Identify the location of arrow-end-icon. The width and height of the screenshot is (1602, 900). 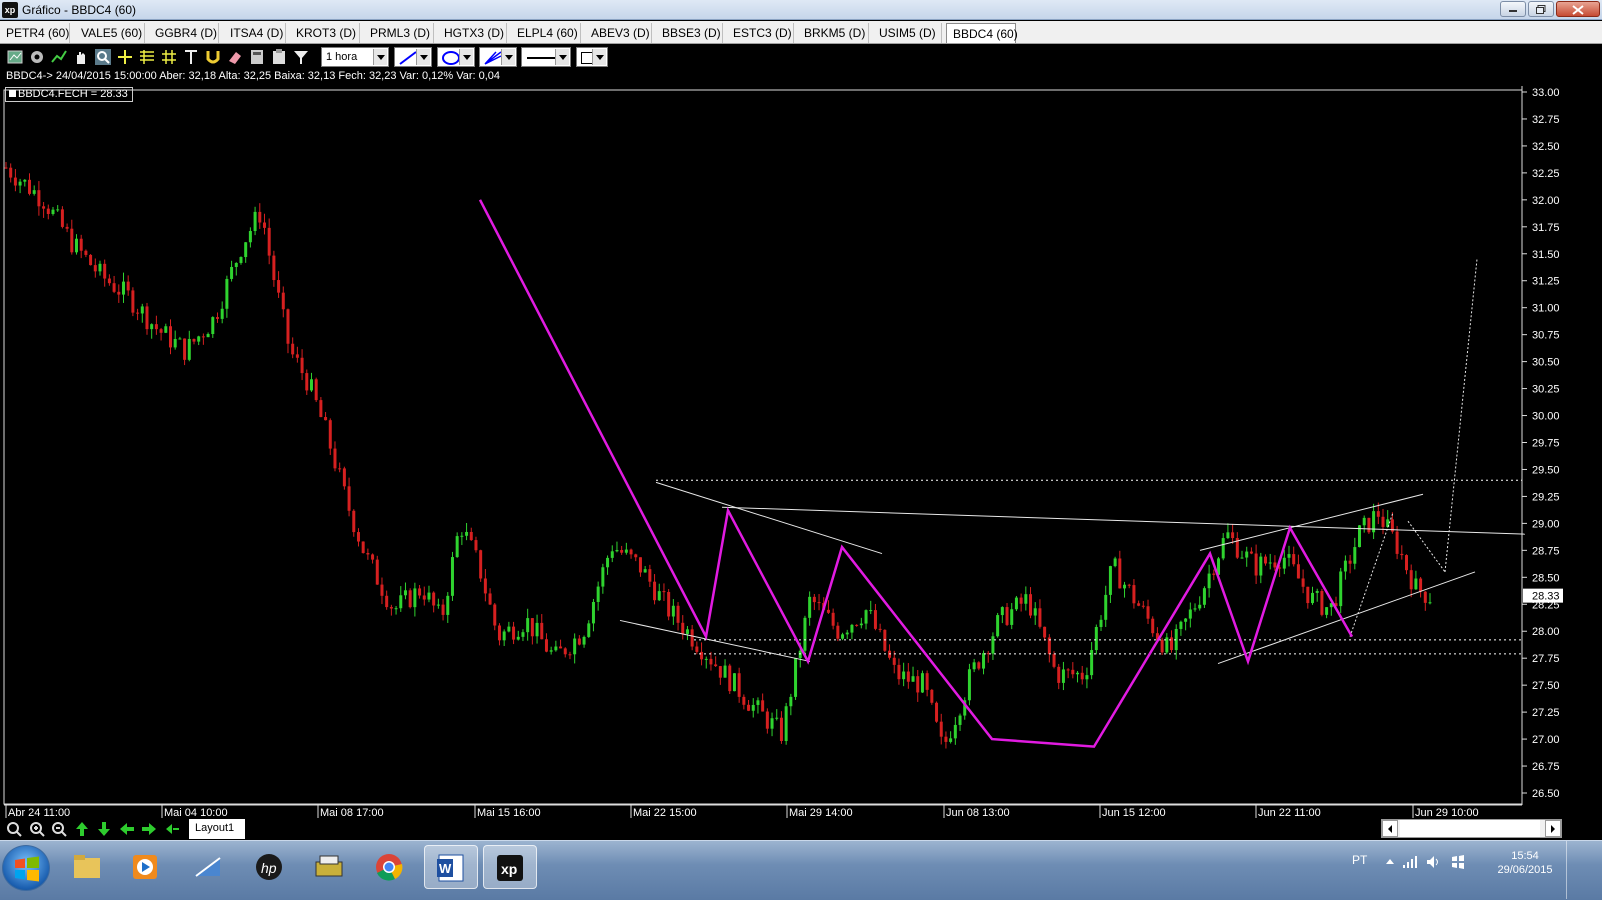
(172, 829).